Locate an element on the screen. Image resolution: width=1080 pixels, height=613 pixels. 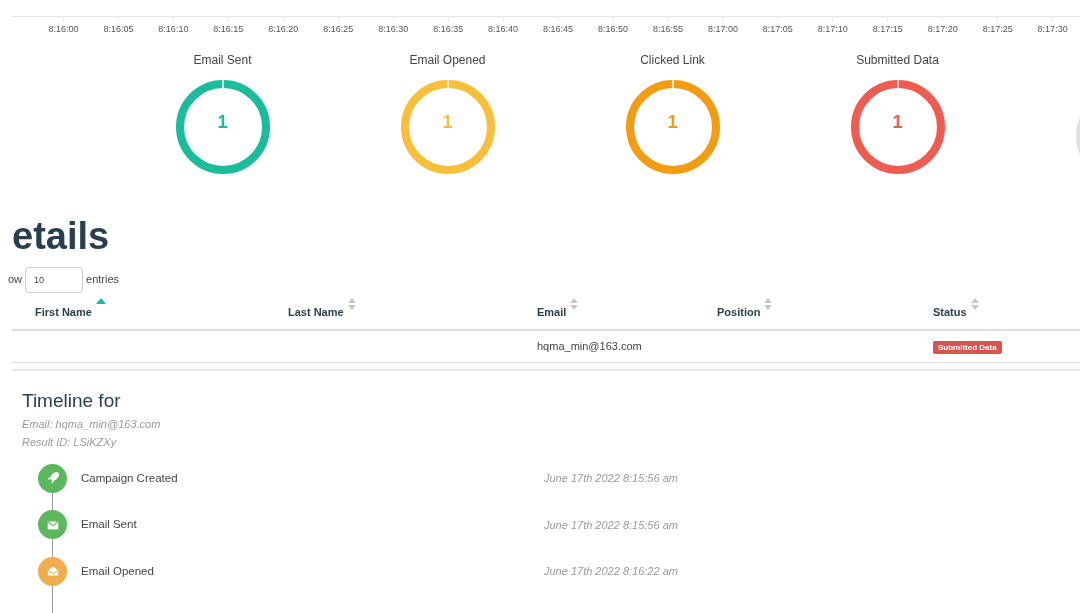
stat-label: Email Sent is located at coordinates (222, 60).